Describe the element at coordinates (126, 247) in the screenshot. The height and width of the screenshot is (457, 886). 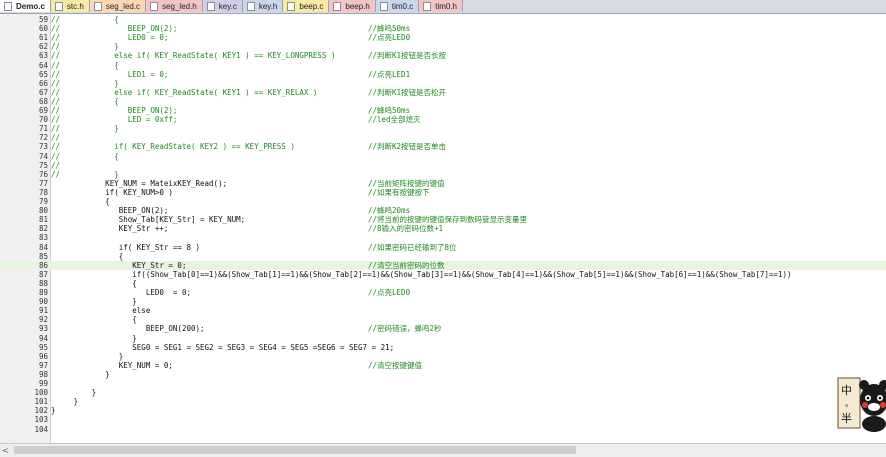
I see `code-text: if( KEY_Str == 8 )` at that location.